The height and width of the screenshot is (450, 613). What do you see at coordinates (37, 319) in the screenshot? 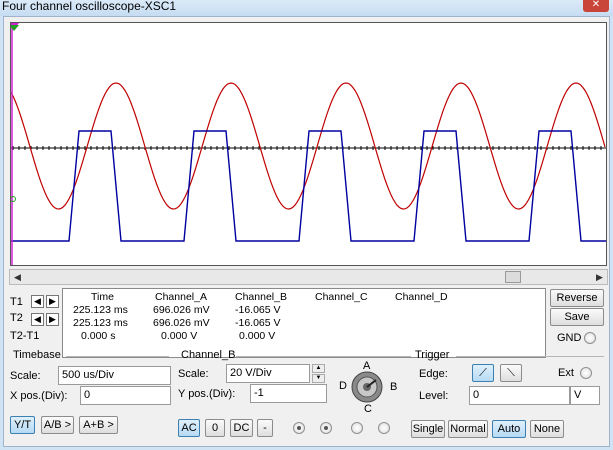
I see `t2-left-arrow-icon: ◀` at bounding box center [37, 319].